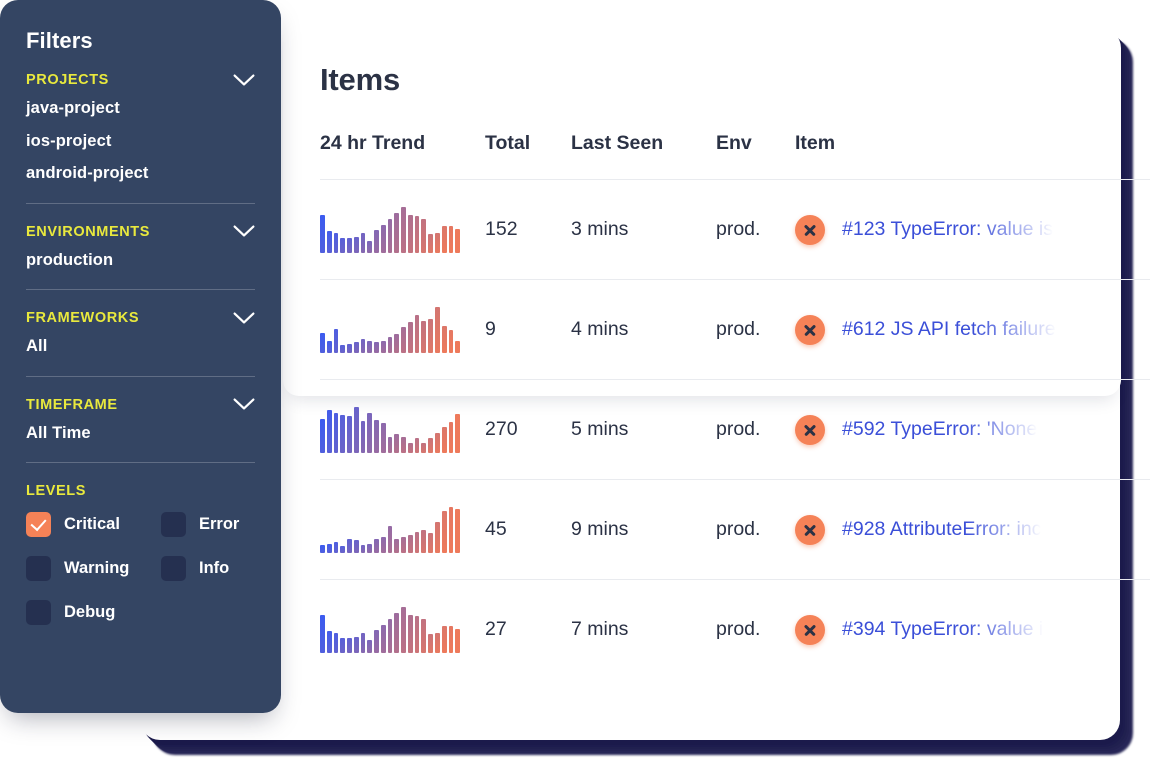 This screenshot has height=783, width=1163. I want to click on item-link: #612 JS API fetch failure, so click(949, 329).